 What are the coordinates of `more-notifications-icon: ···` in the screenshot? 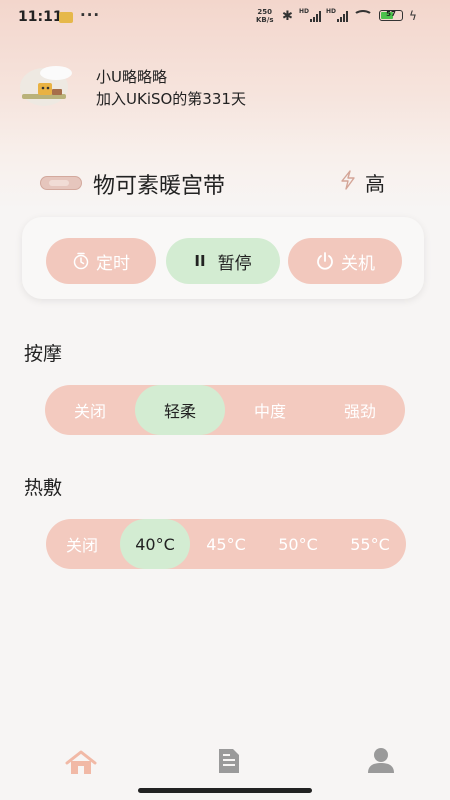 It's located at (90, 15).